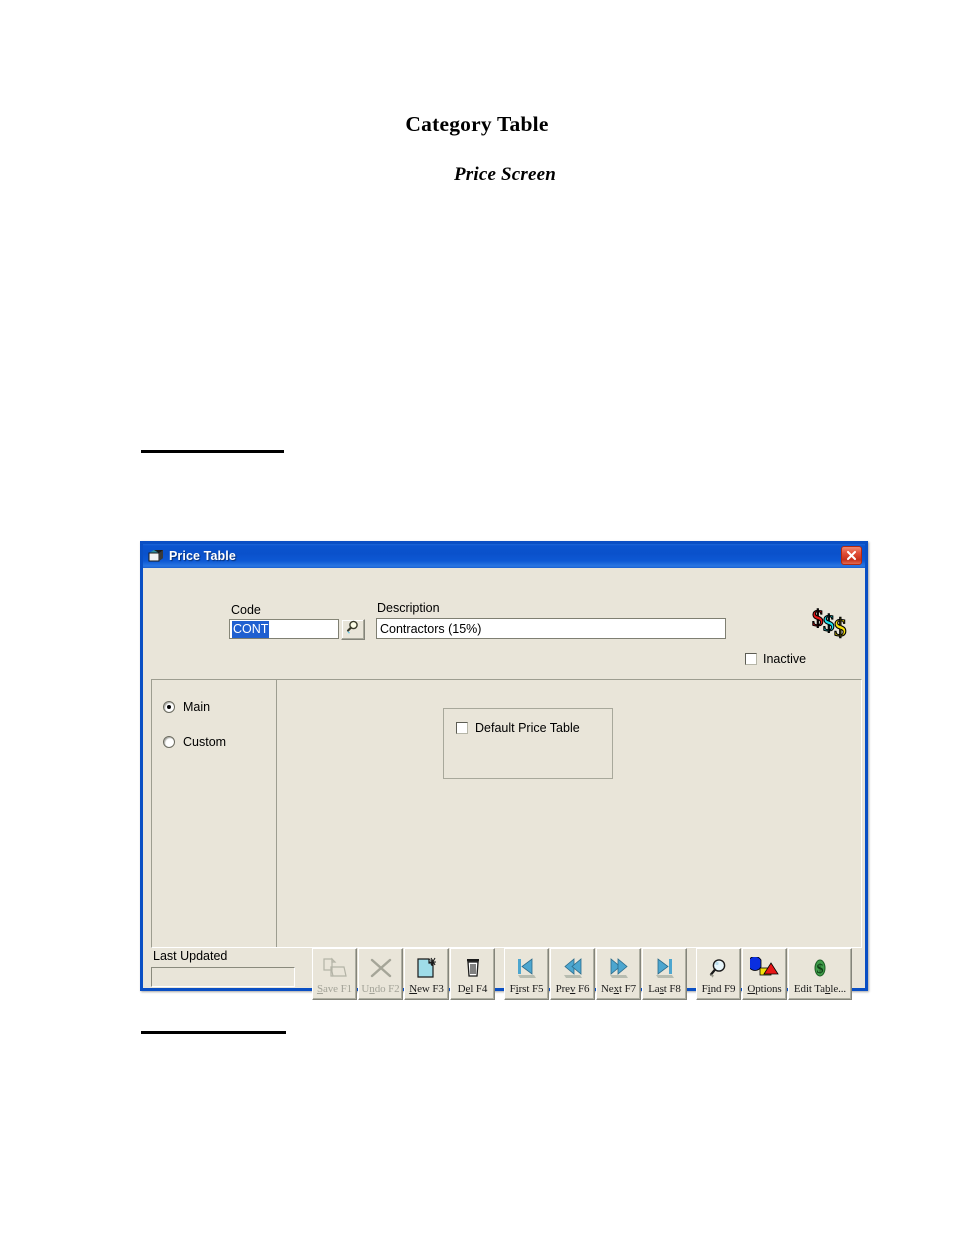  Describe the element at coordinates (477, 124) in the screenshot. I see `page-title: Category Table` at that location.